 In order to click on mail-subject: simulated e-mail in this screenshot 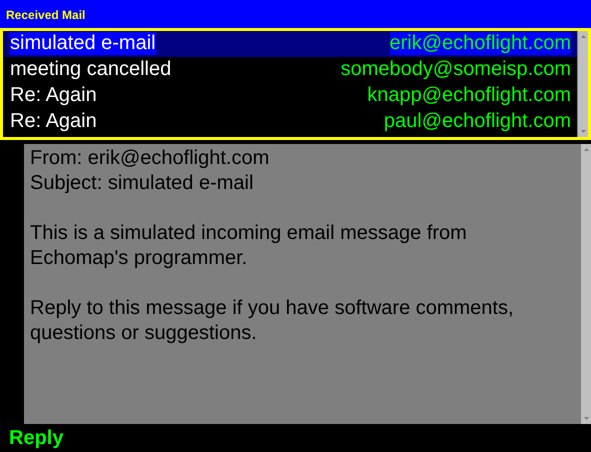, I will do `click(83, 44)`.